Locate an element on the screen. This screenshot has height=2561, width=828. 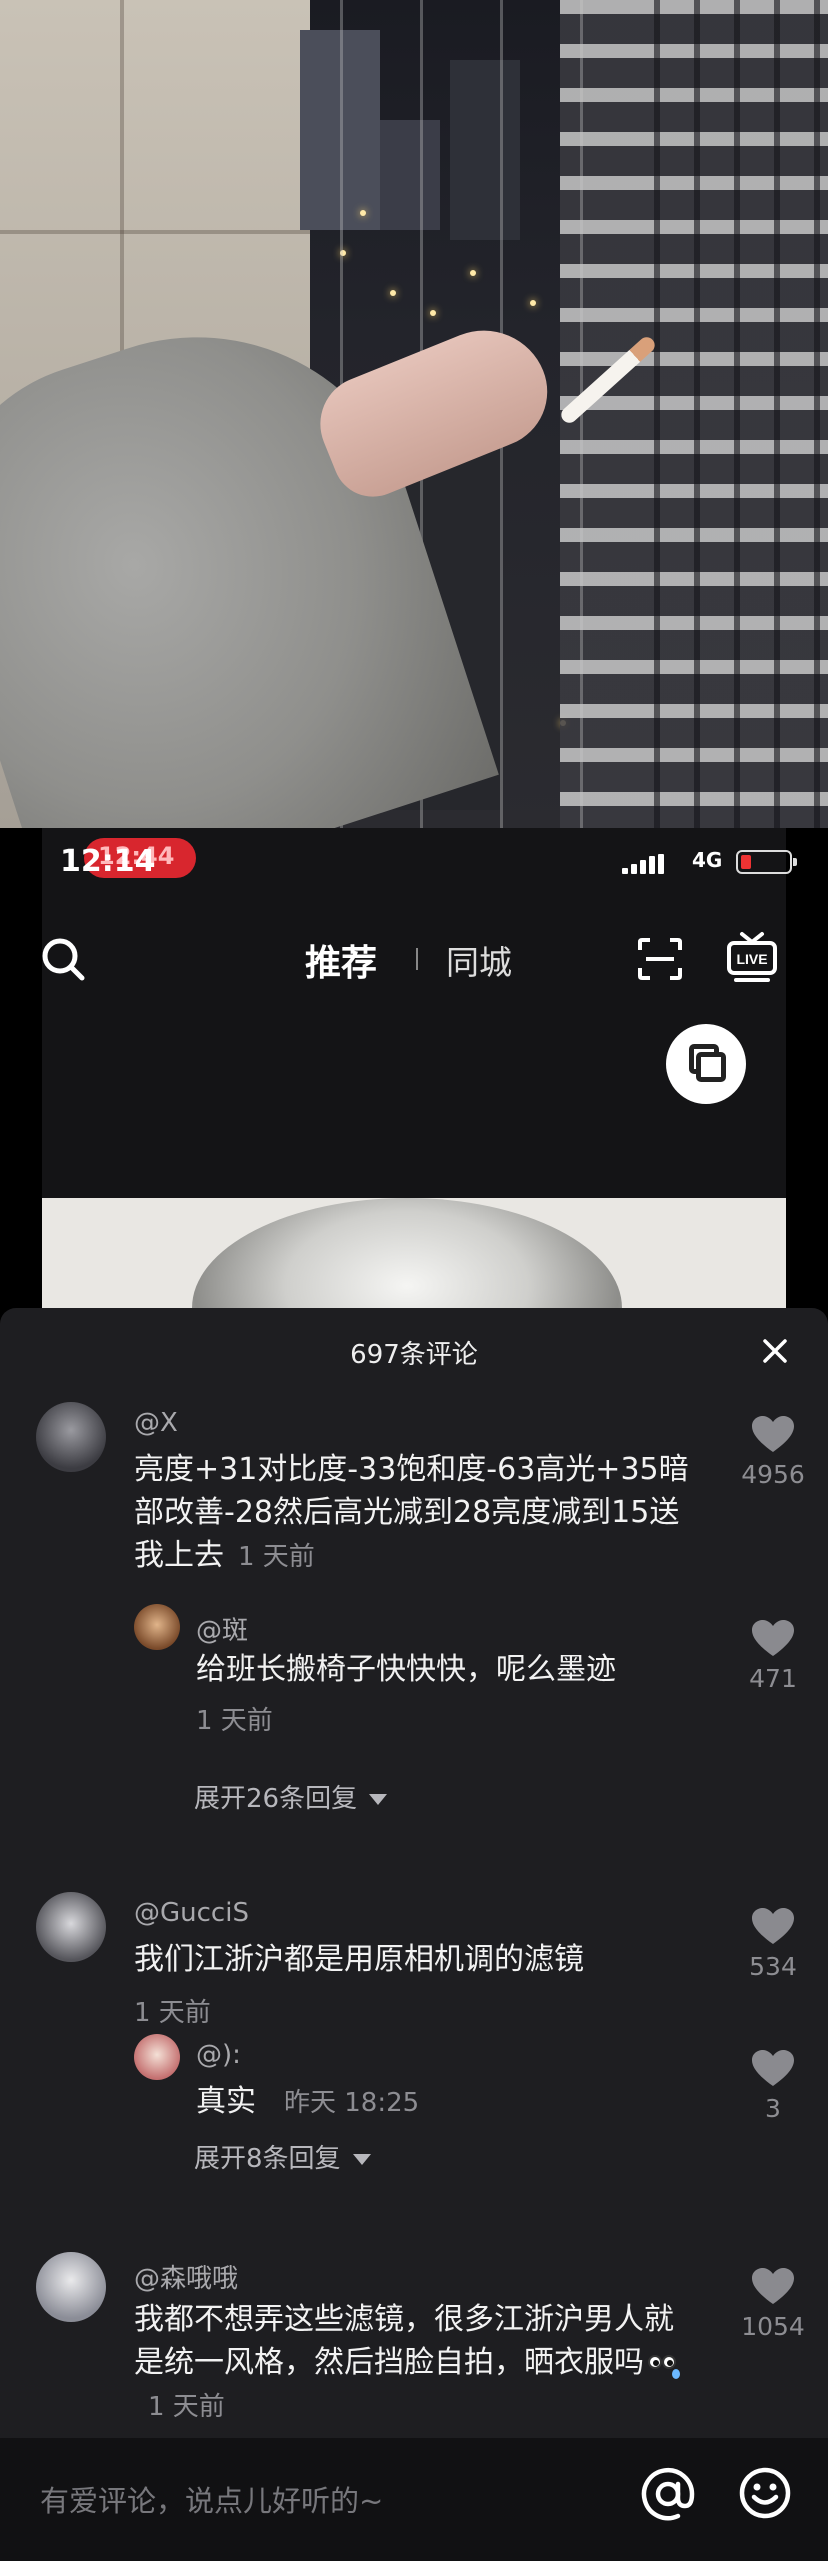
reply-body: 真实 is located at coordinates (226, 2101).